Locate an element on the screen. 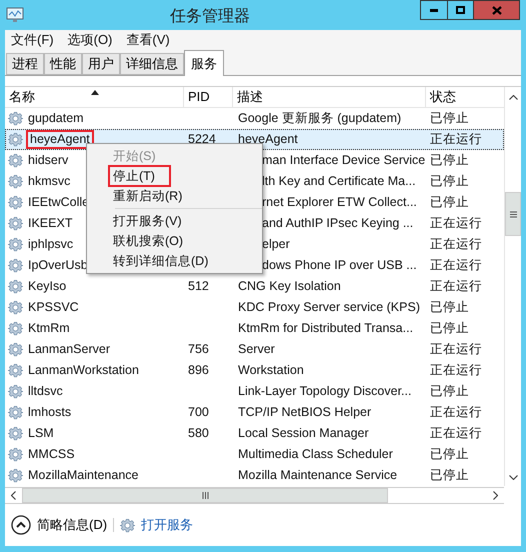  service-name: IpOverUsb is located at coordinates (58, 265).